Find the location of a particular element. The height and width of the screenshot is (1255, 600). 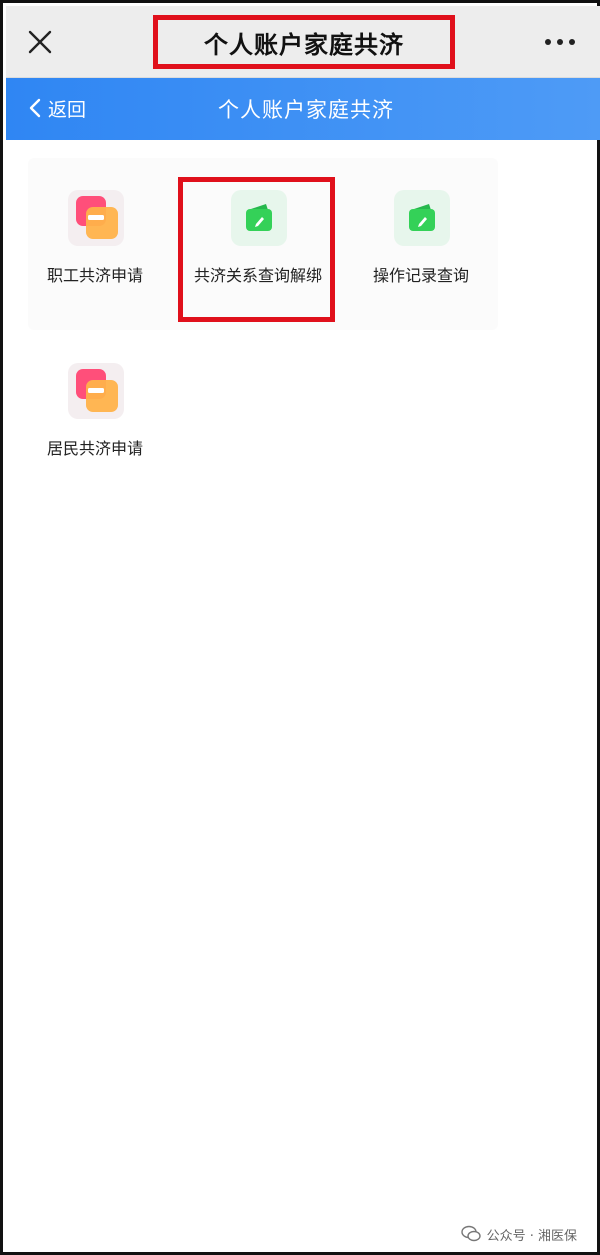

service-tile-operation-records: 操作记录查询 is located at coordinates (421, 228).